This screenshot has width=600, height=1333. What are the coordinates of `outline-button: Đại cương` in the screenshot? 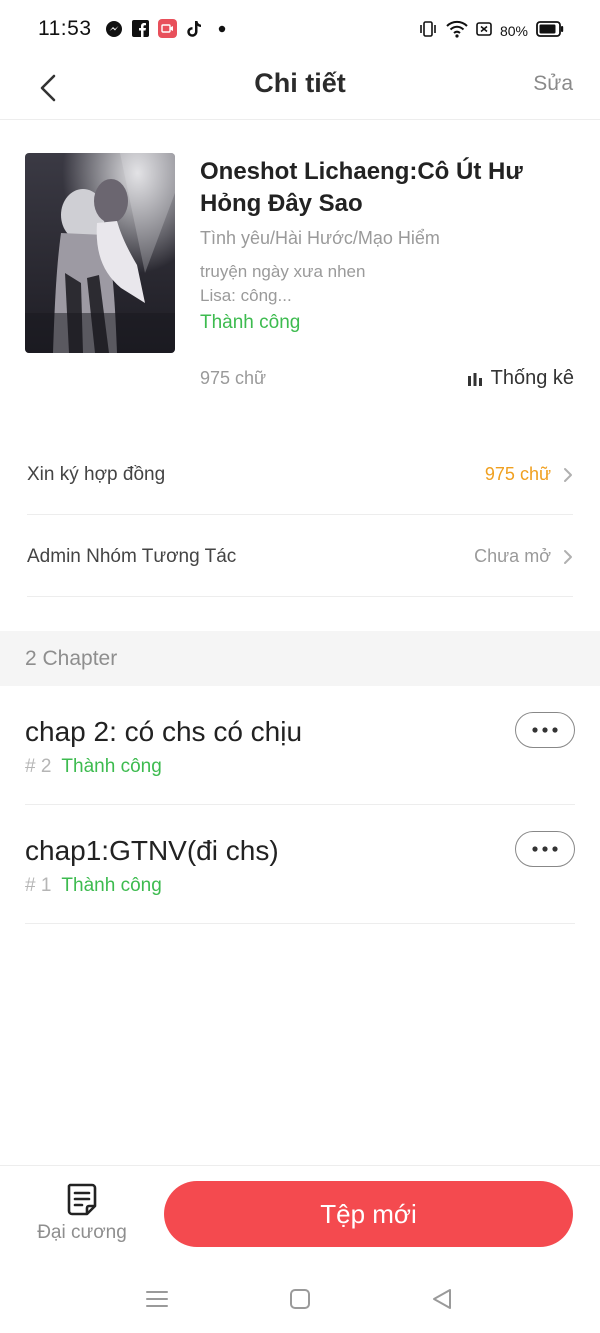 It's located at (82, 1213).